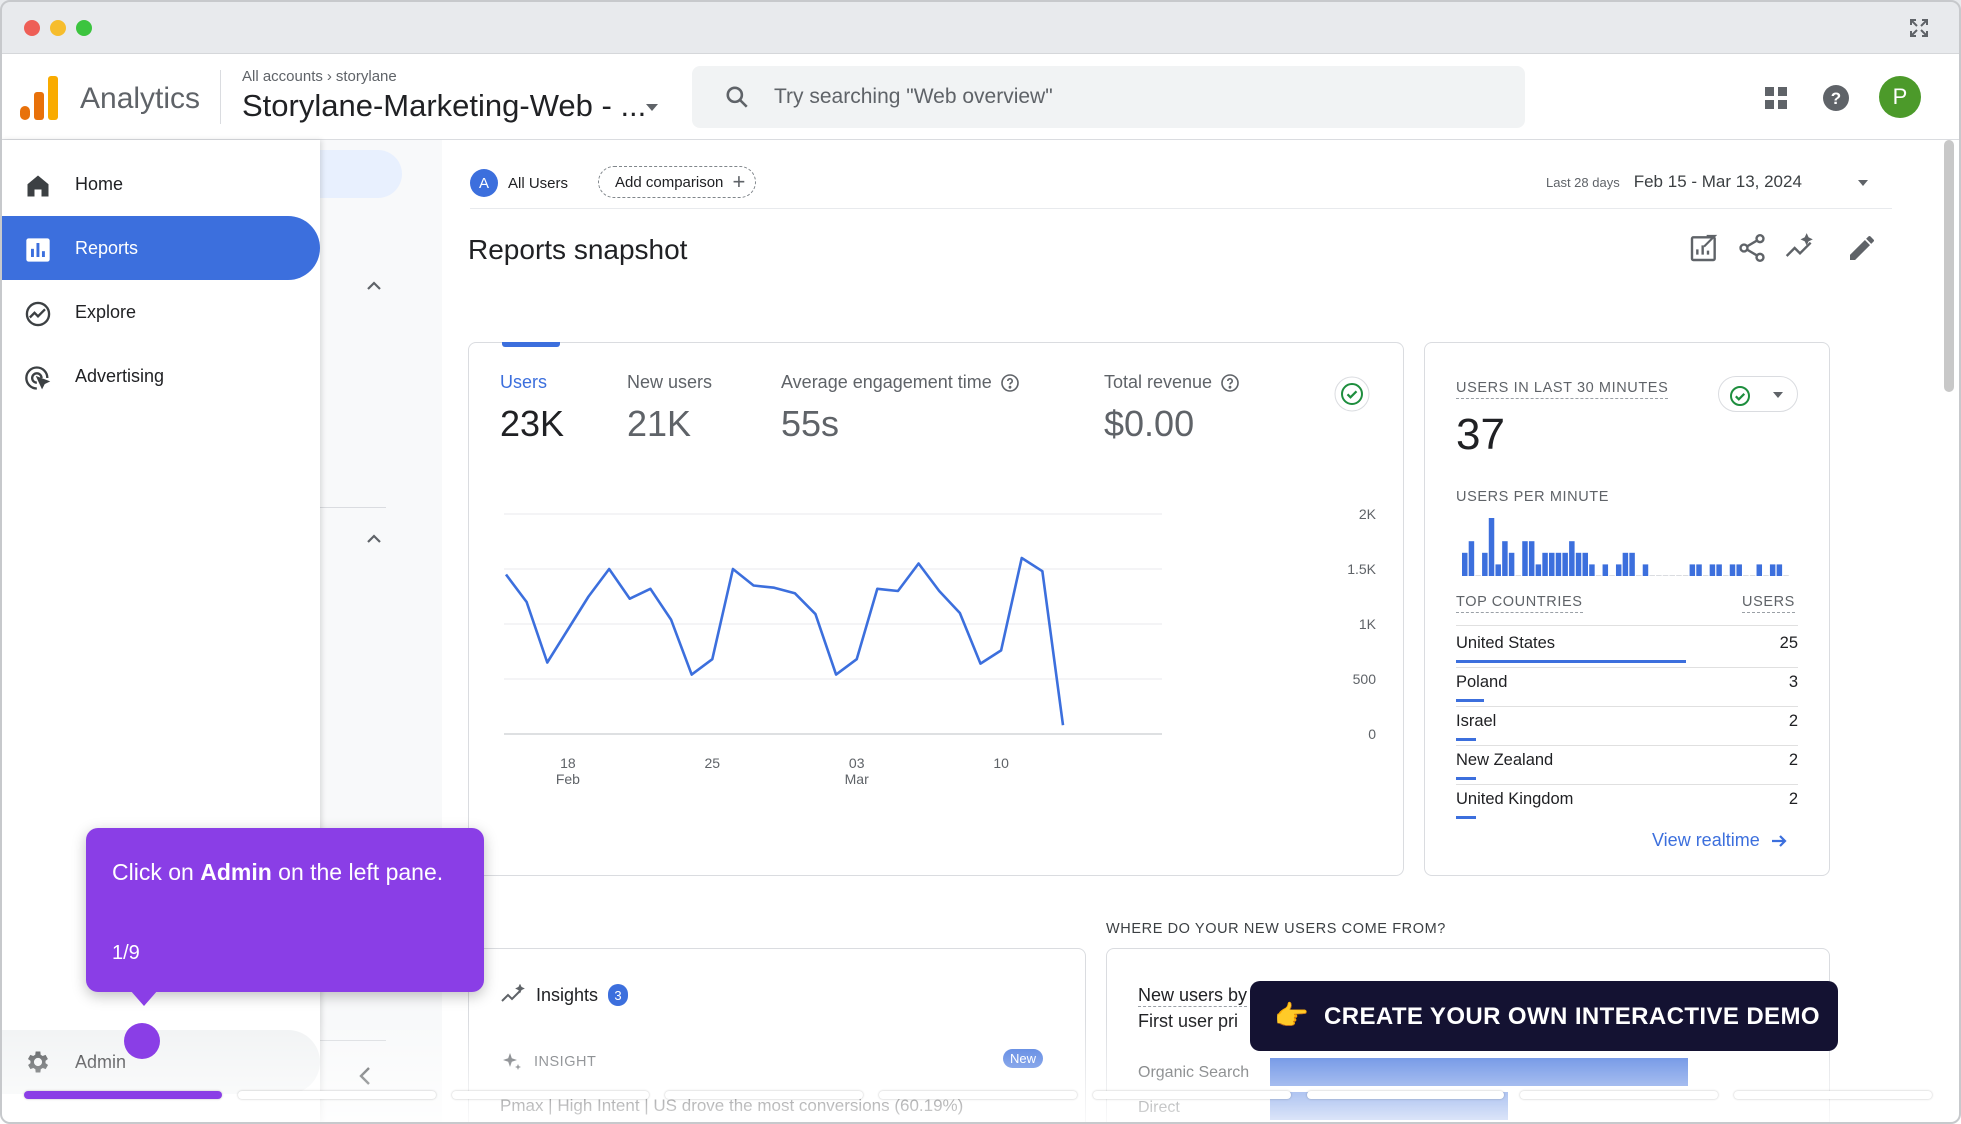 Image resolution: width=1961 pixels, height=1124 pixels. I want to click on breadcrumb: All accounts › storylane, so click(319, 76).